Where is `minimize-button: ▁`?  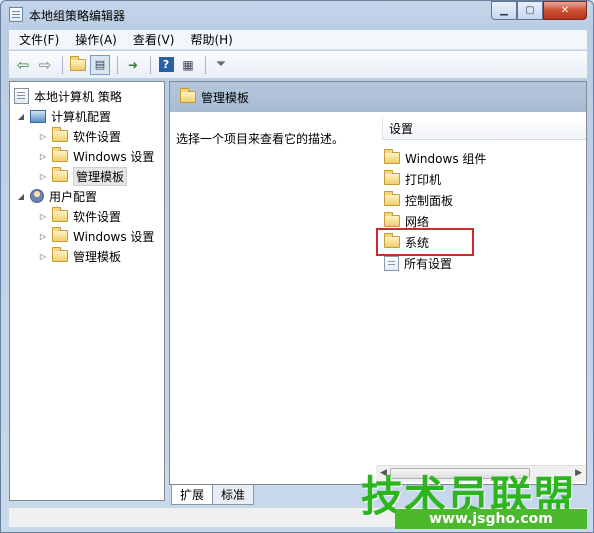
minimize-button: ▁ is located at coordinates (504, 10).